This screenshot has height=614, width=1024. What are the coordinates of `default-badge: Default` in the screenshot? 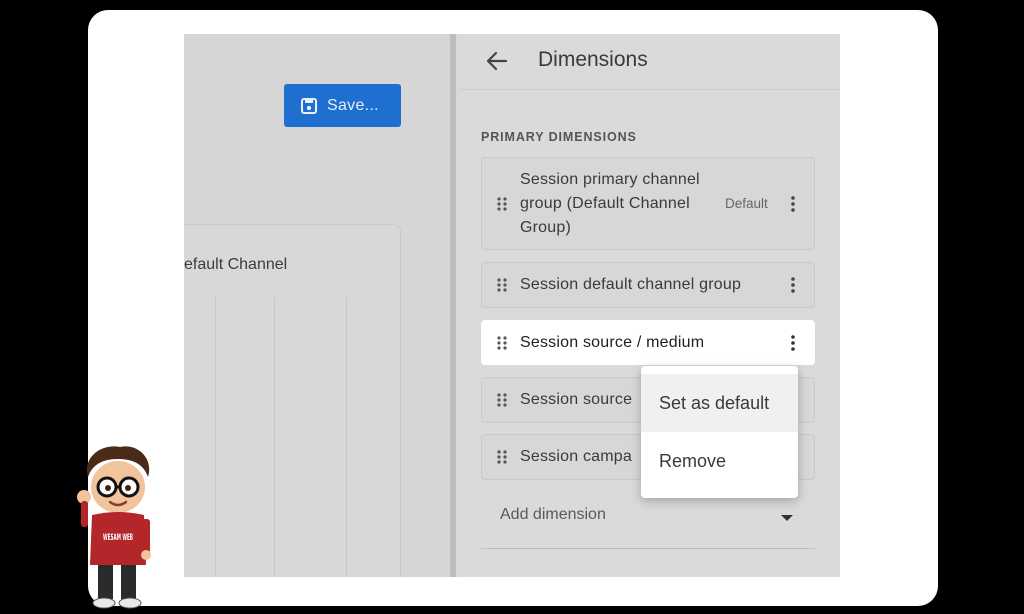 It's located at (746, 203).